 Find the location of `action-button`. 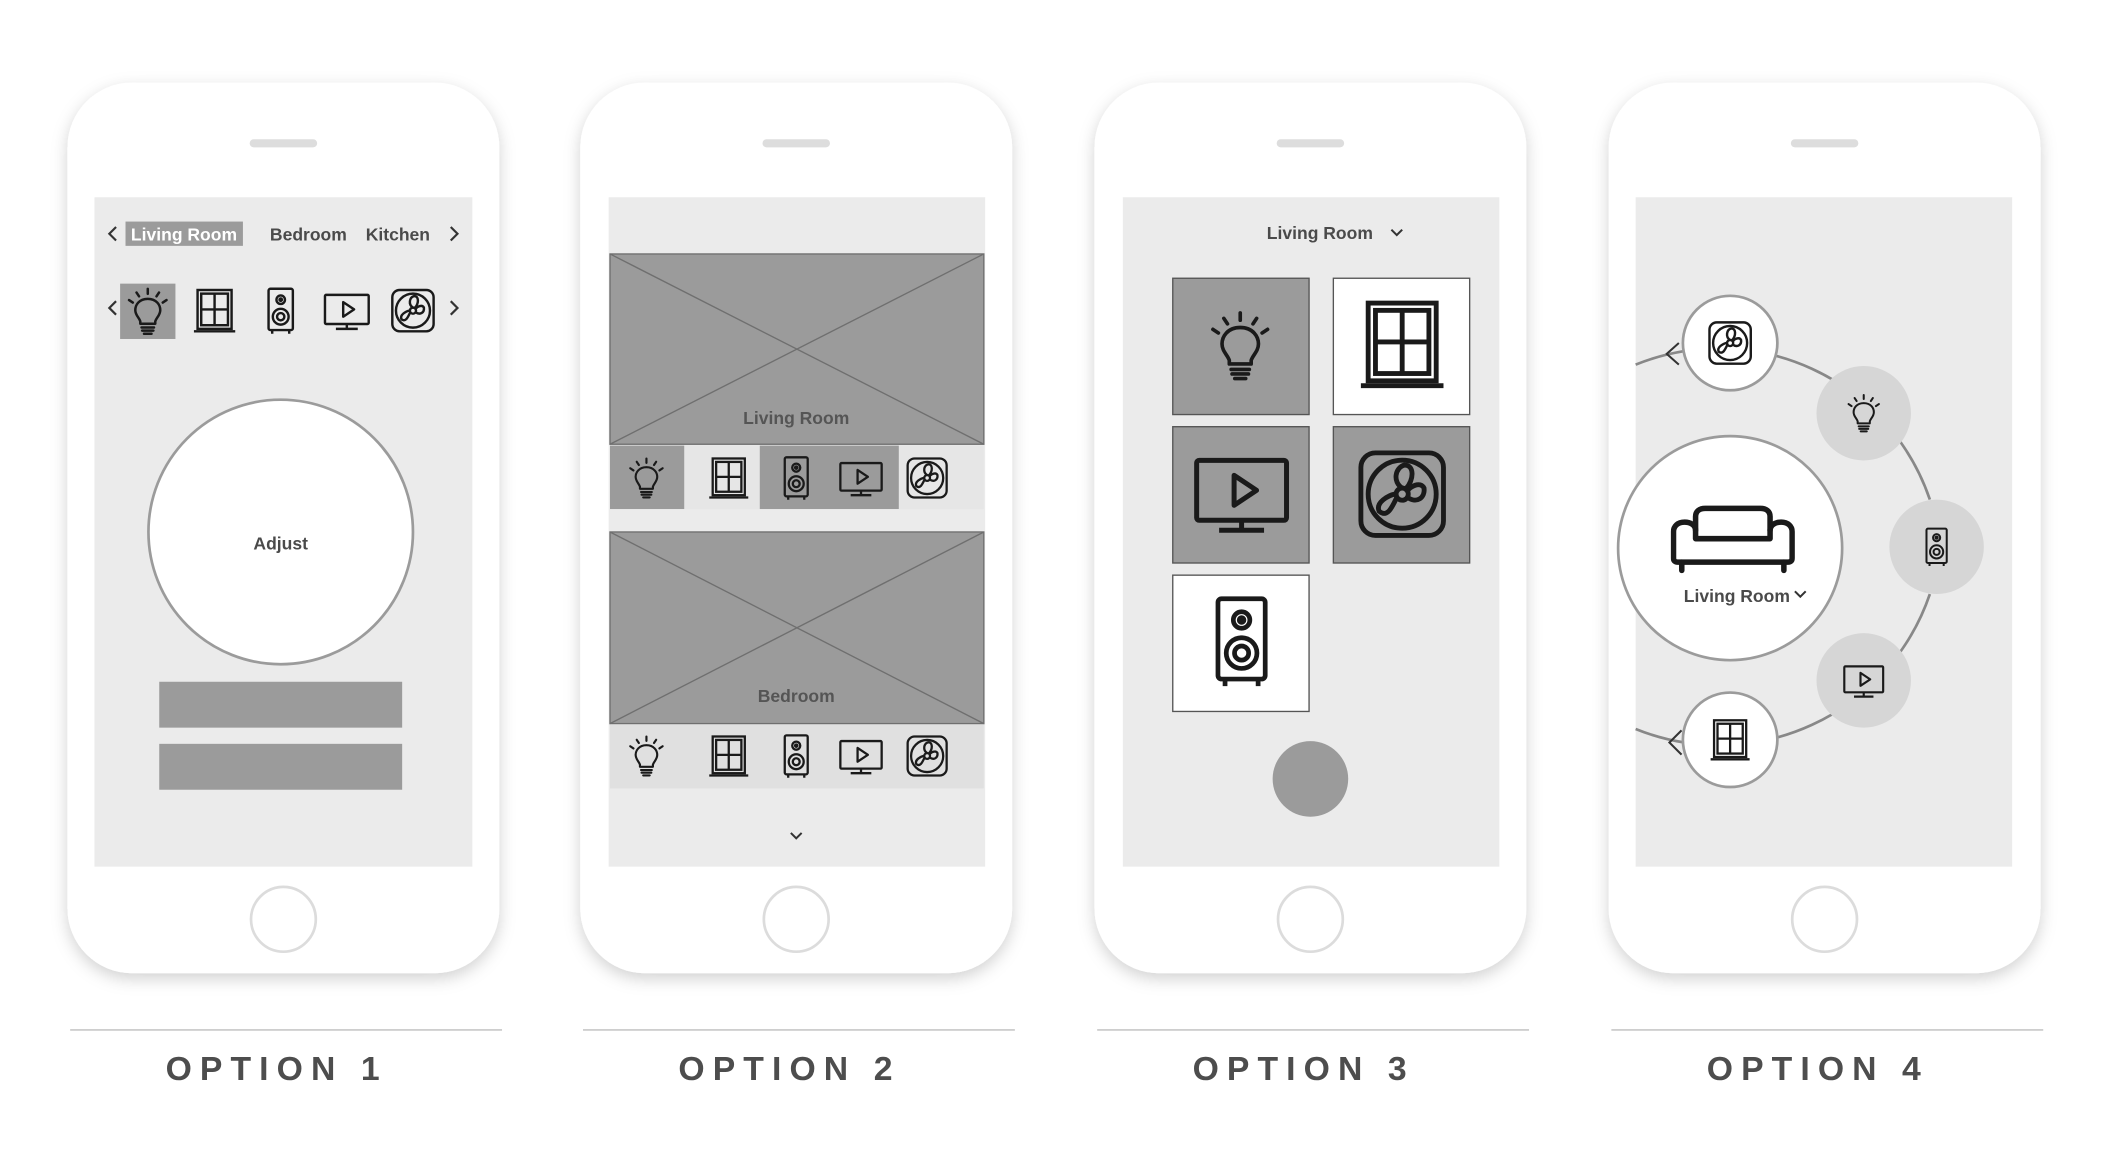

action-button is located at coordinates (1310, 779).